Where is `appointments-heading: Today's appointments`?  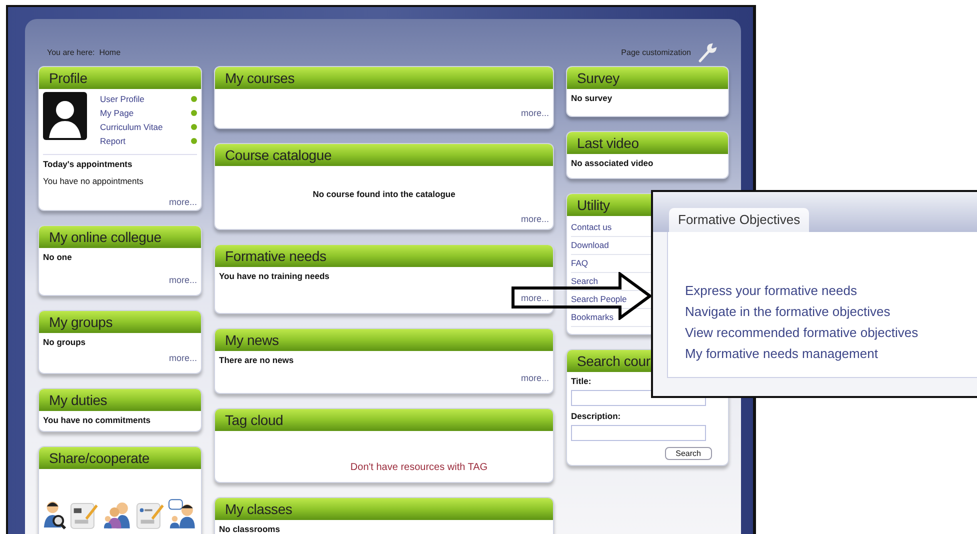 appointments-heading: Today's appointments is located at coordinates (88, 164).